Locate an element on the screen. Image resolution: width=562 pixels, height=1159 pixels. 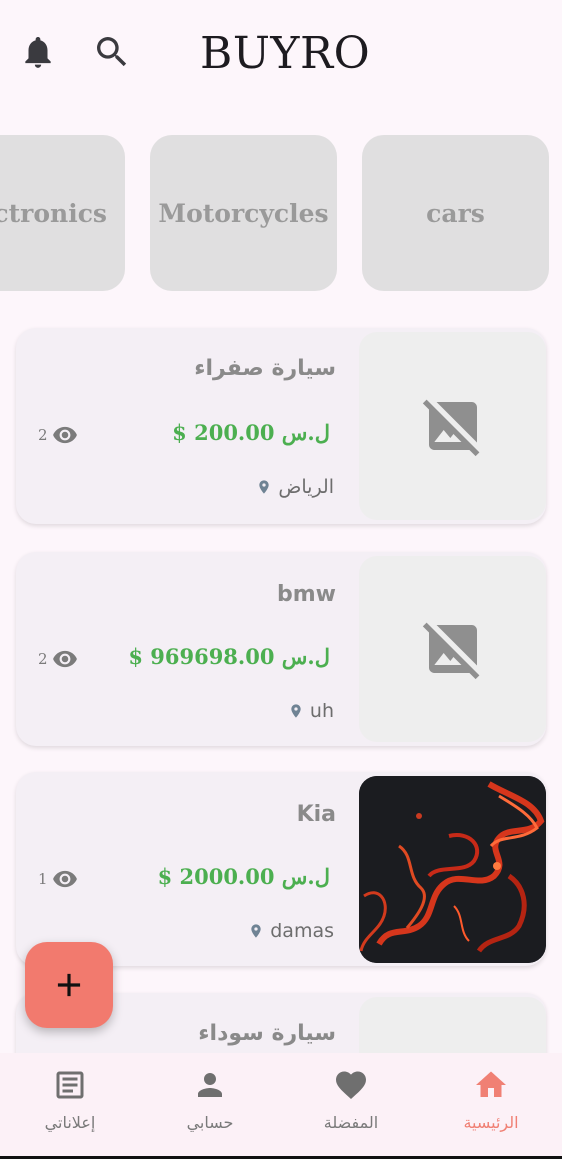
nav-label: إعلاناتي is located at coordinates (70, 1122).